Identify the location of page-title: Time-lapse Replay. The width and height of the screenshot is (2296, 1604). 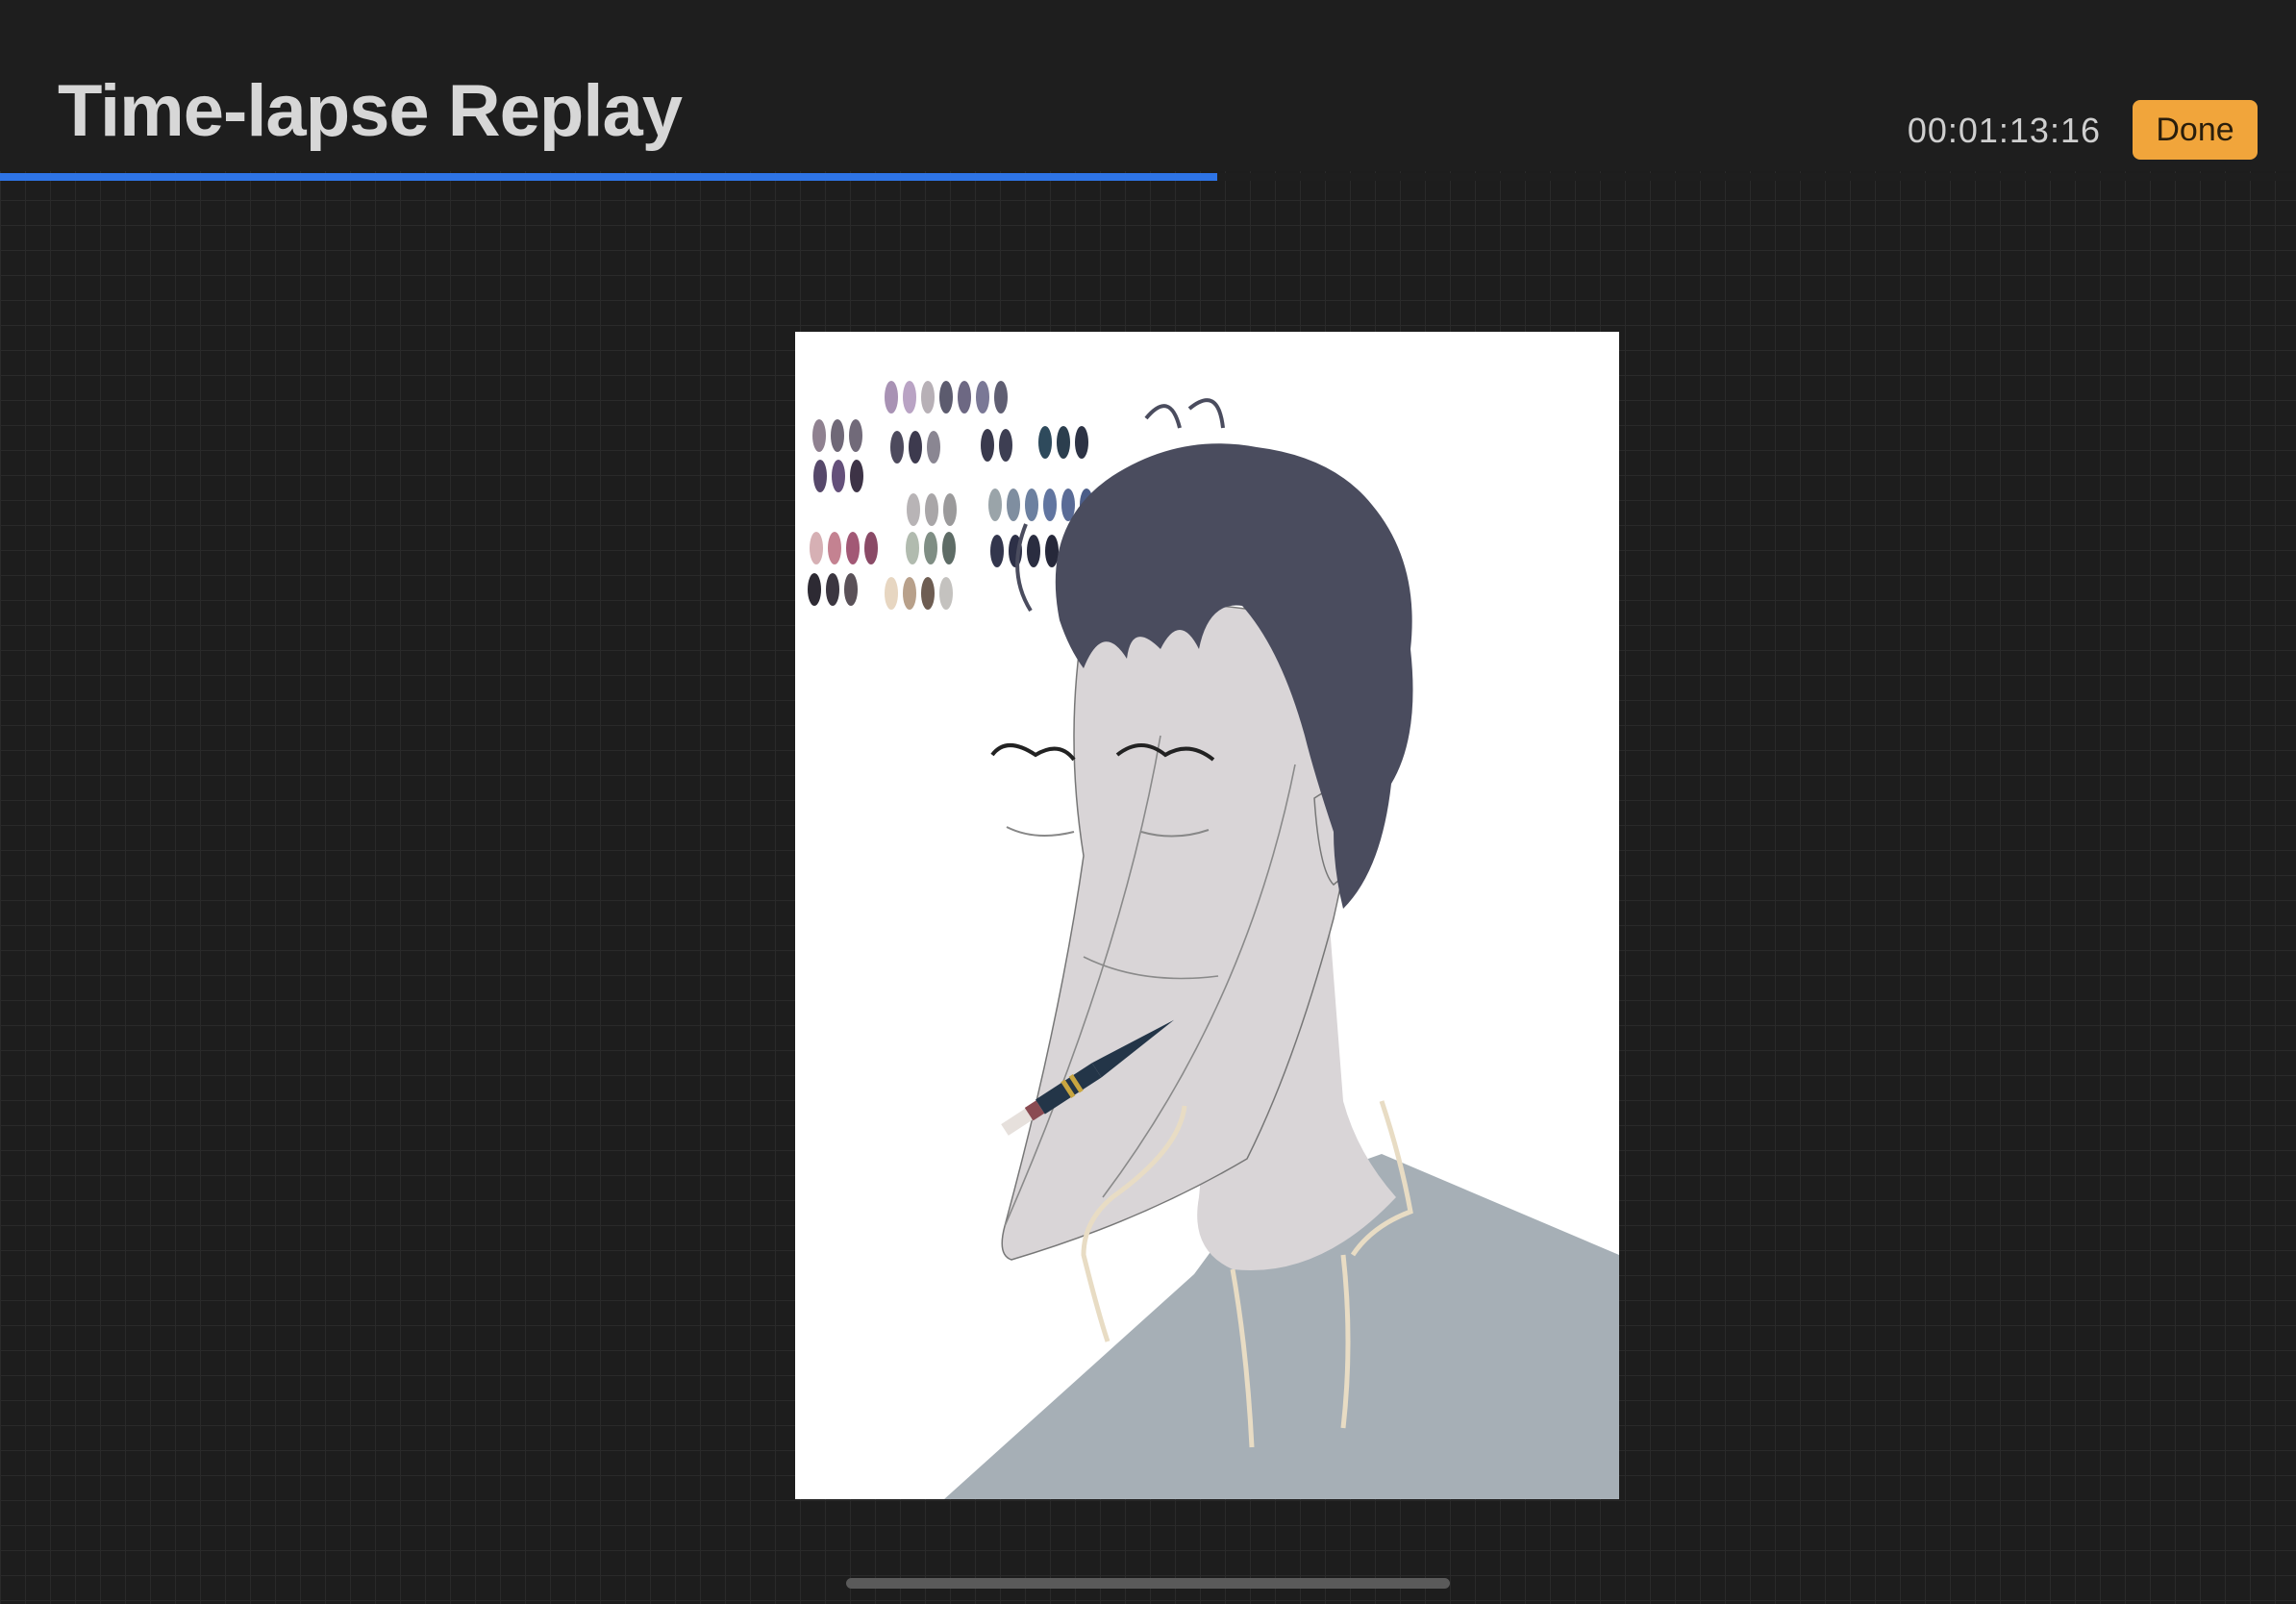
(370, 111).